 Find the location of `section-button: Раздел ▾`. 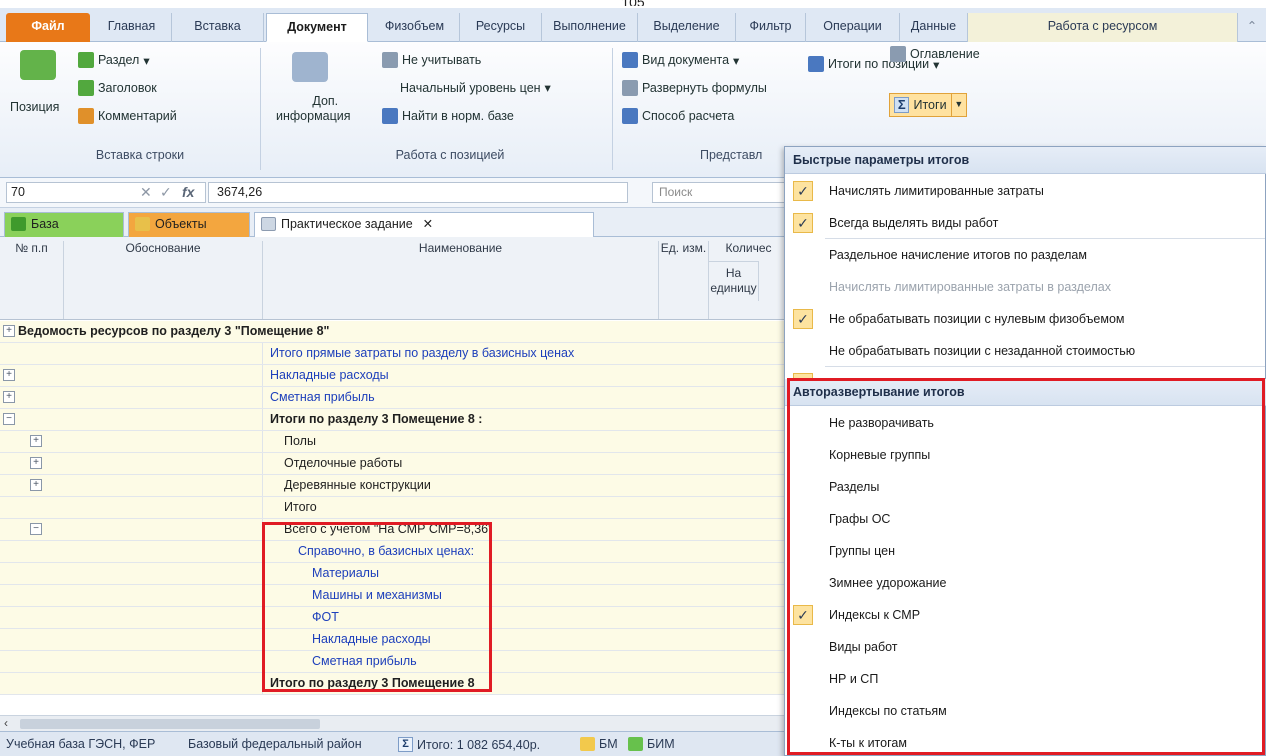

section-button: Раздел ▾ is located at coordinates (114, 60).